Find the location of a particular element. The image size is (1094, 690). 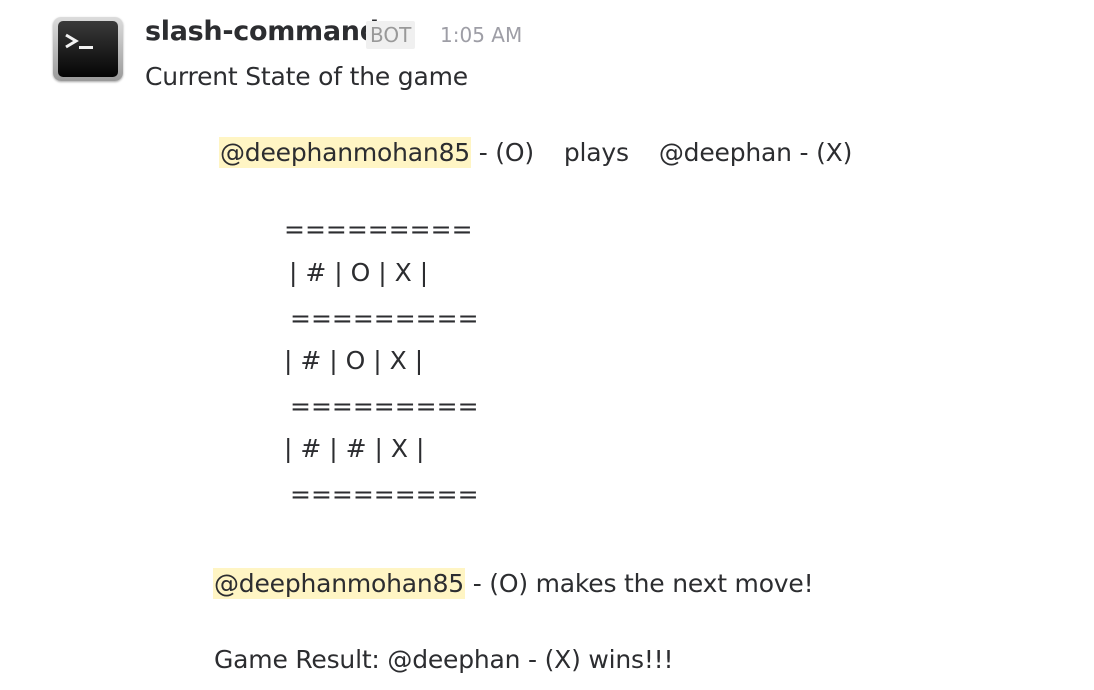

terminal-icon is located at coordinates (88, 49).